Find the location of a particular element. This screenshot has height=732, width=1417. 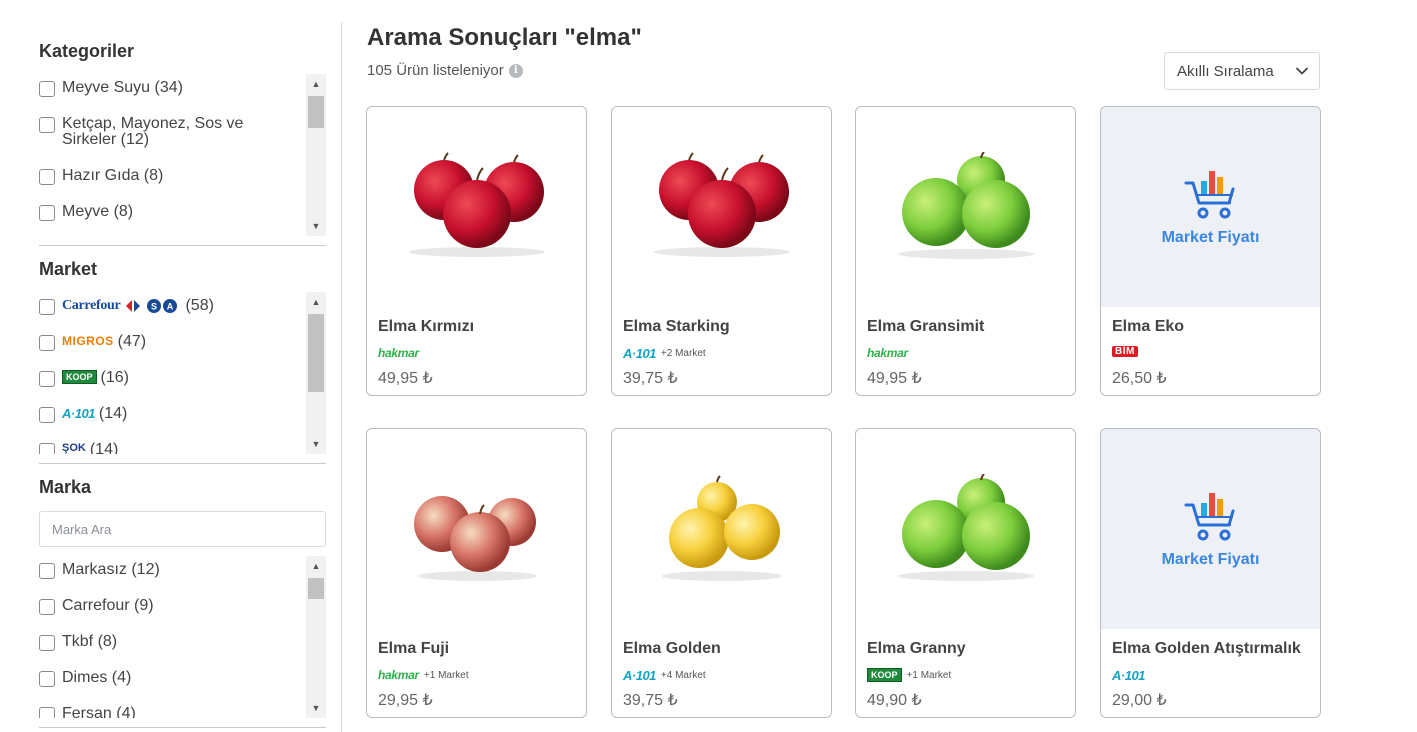

market-title: Market is located at coordinates (68, 269).